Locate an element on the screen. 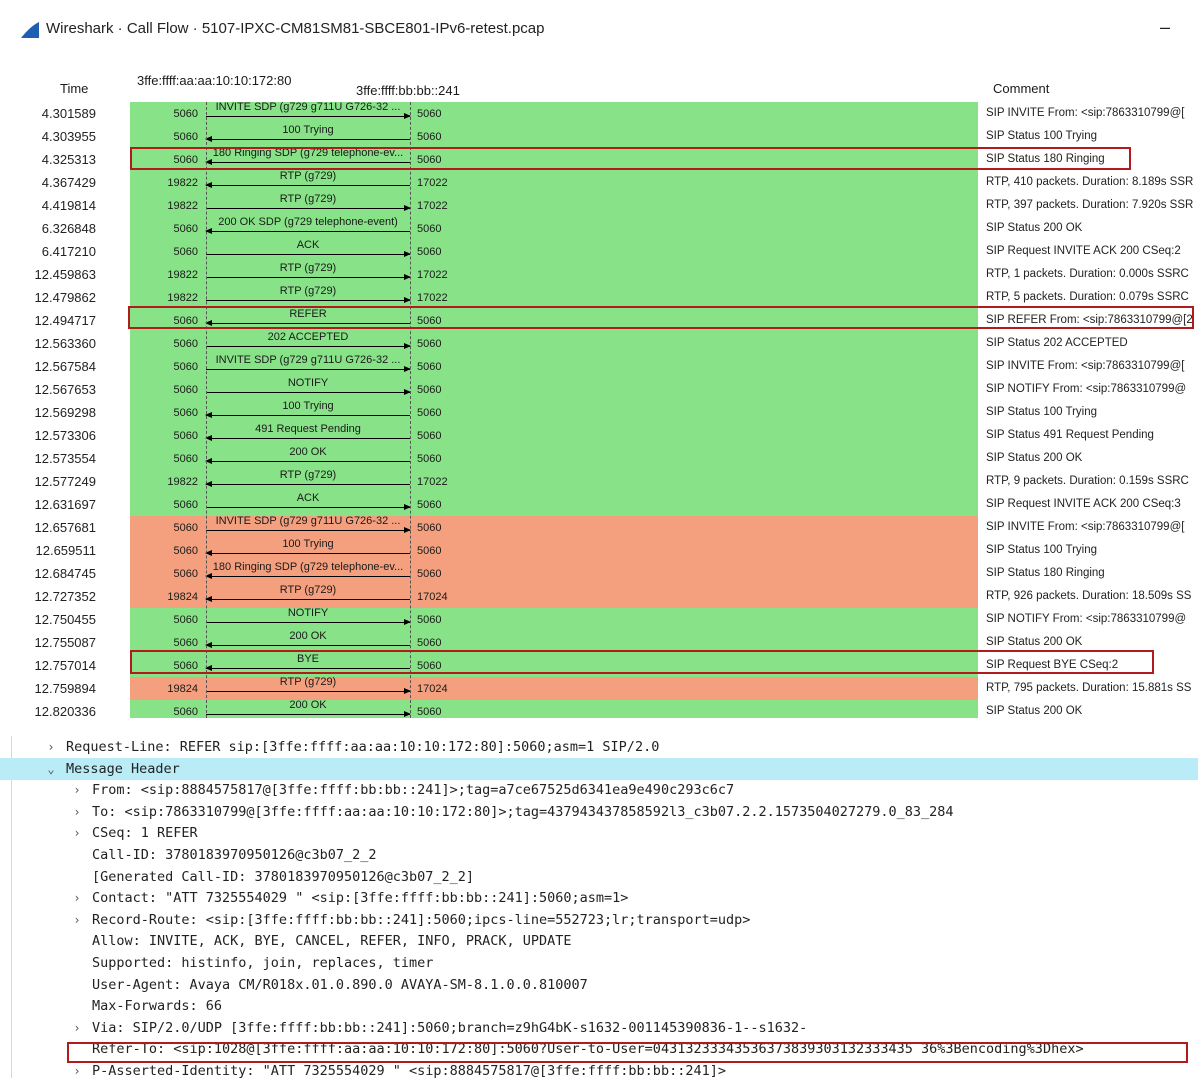  detail-row: Max-Forwards: 66 is located at coordinates (599, 1006).